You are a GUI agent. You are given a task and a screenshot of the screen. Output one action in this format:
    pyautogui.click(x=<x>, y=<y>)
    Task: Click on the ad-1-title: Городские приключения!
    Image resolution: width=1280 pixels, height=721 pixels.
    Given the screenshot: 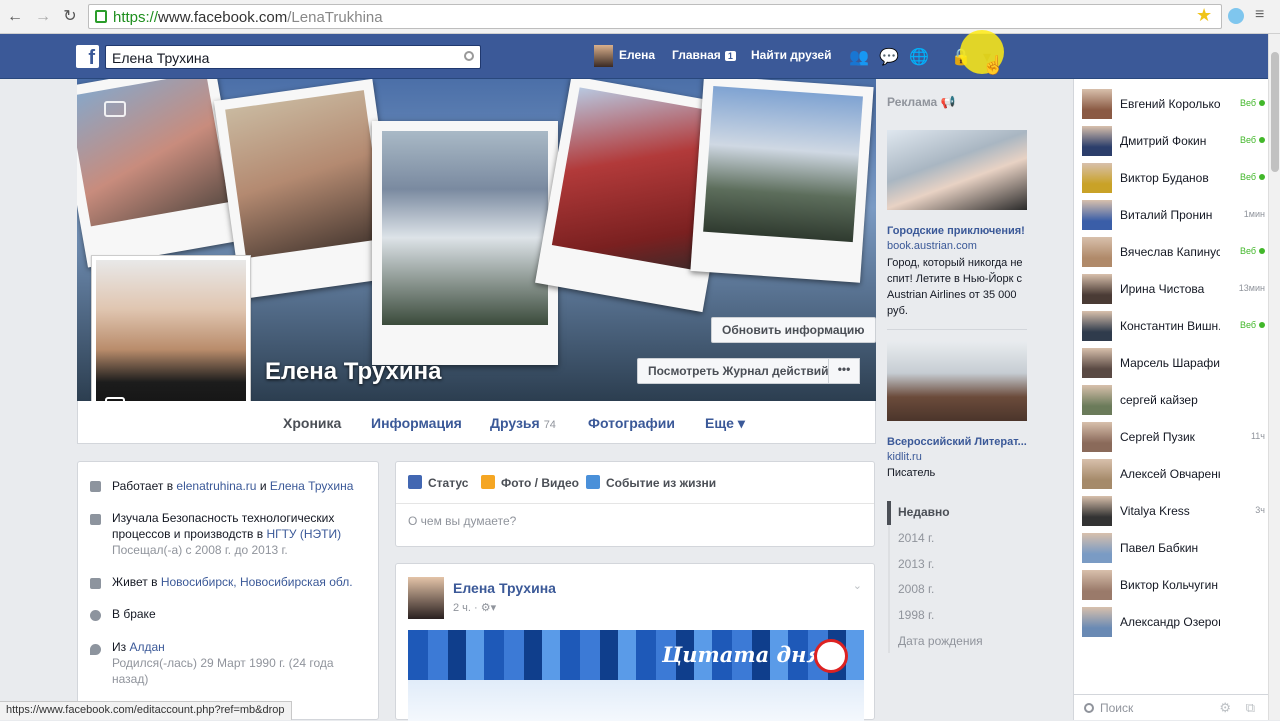 What is the action you would take?
    pyautogui.click(x=962, y=231)
    